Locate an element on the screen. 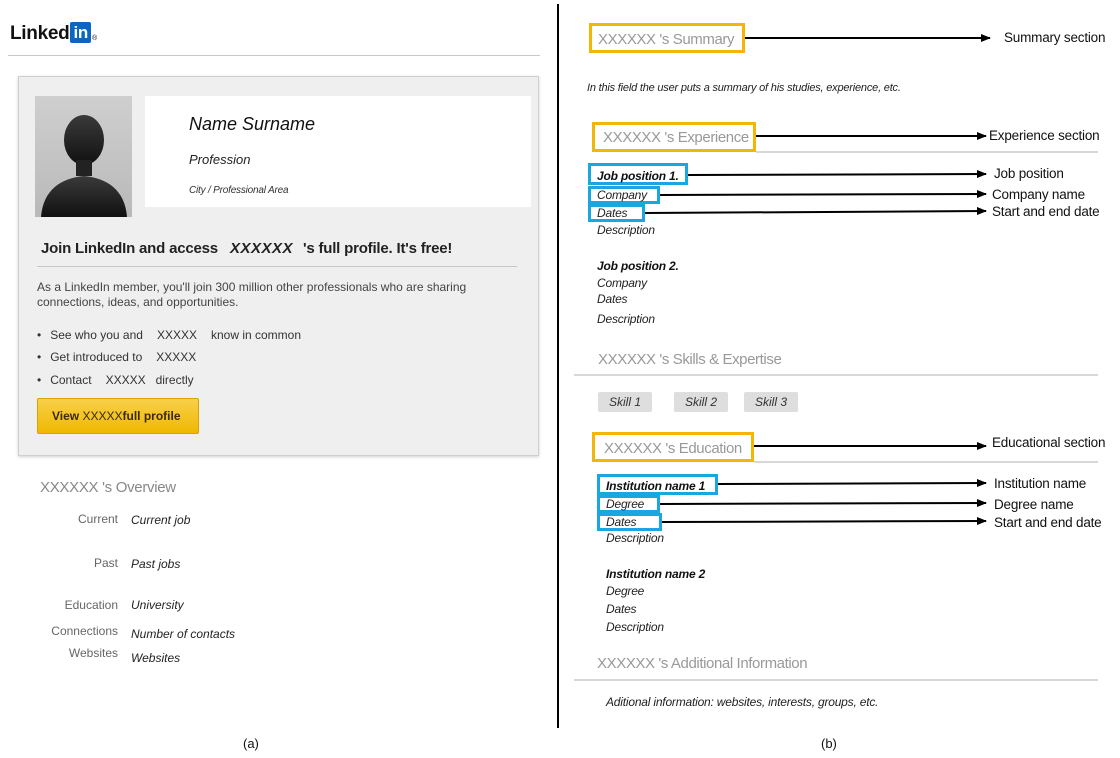 The height and width of the screenshot is (758, 1120). company-annotation: Company name is located at coordinates (1038, 194).